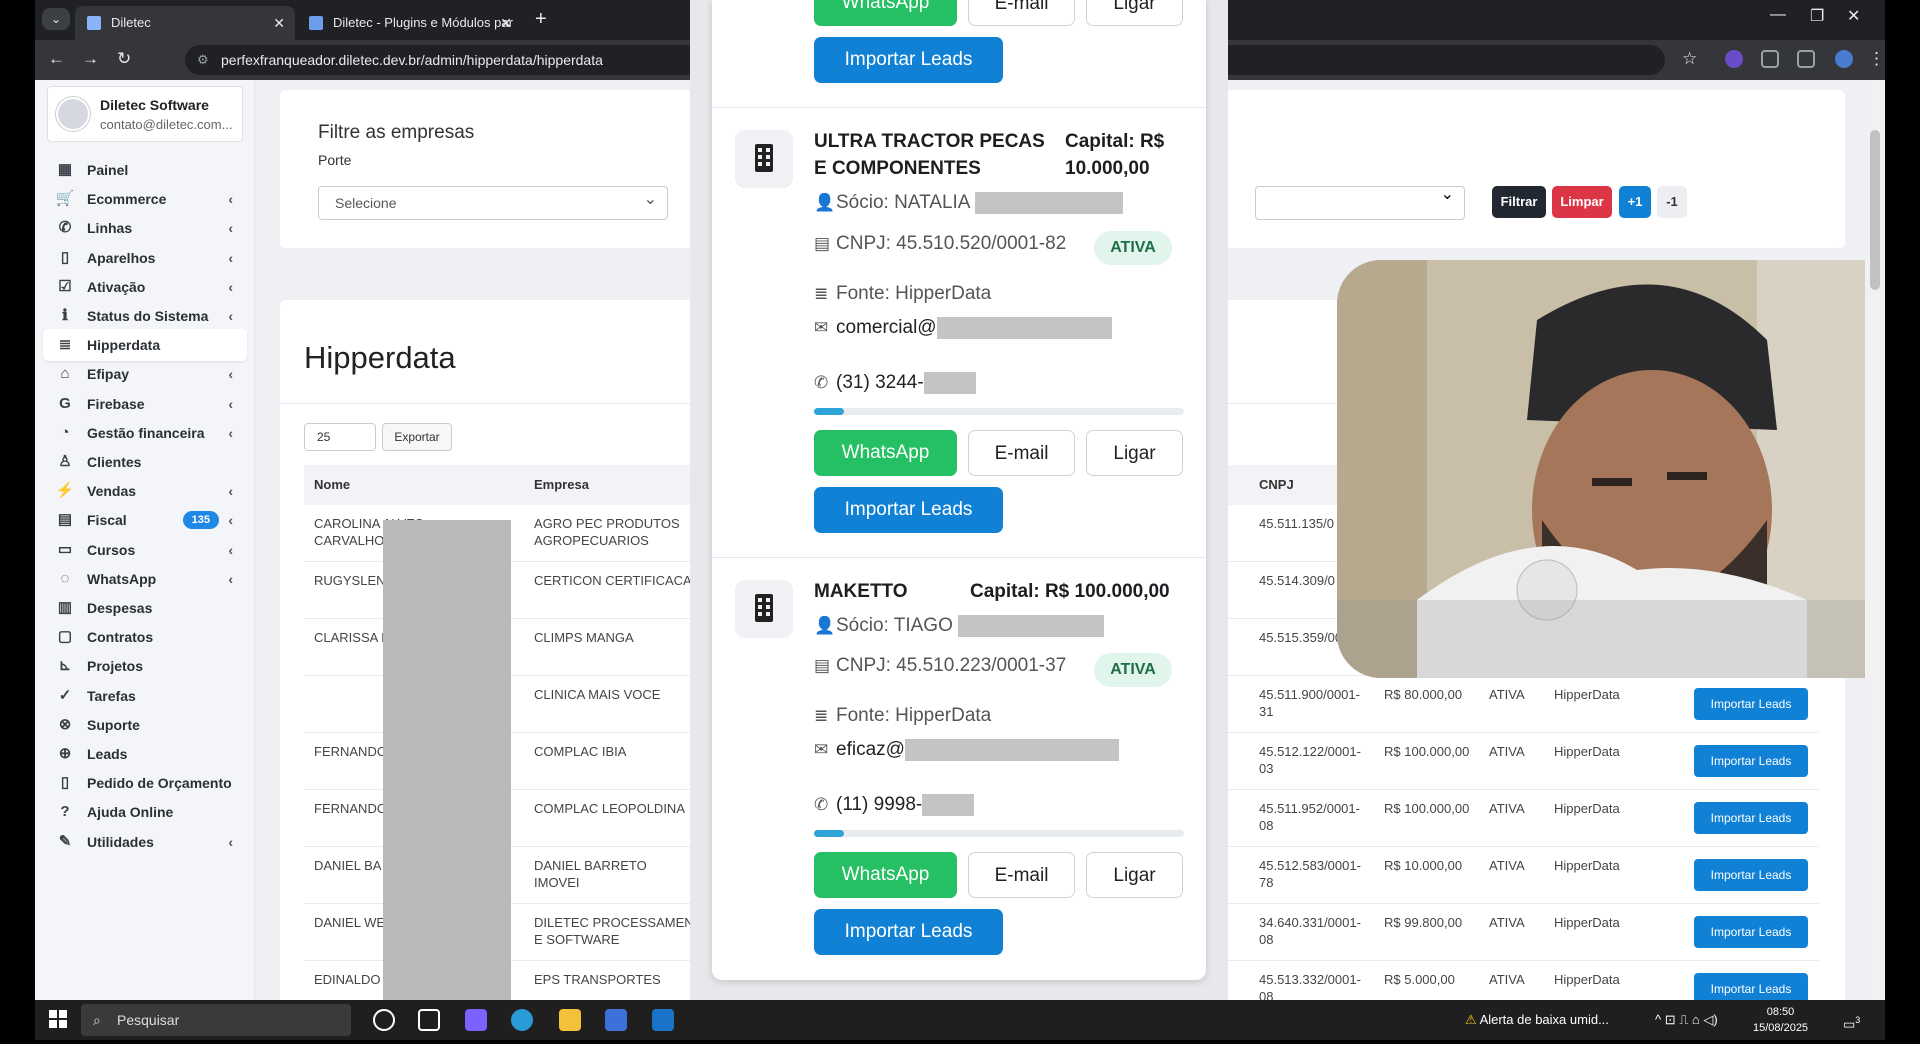 The image size is (1920, 1044). What do you see at coordinates (1689, 59) in the screenshot?
I see `bookmark-star-icon: ☆` at bounding box center [1689, 59].